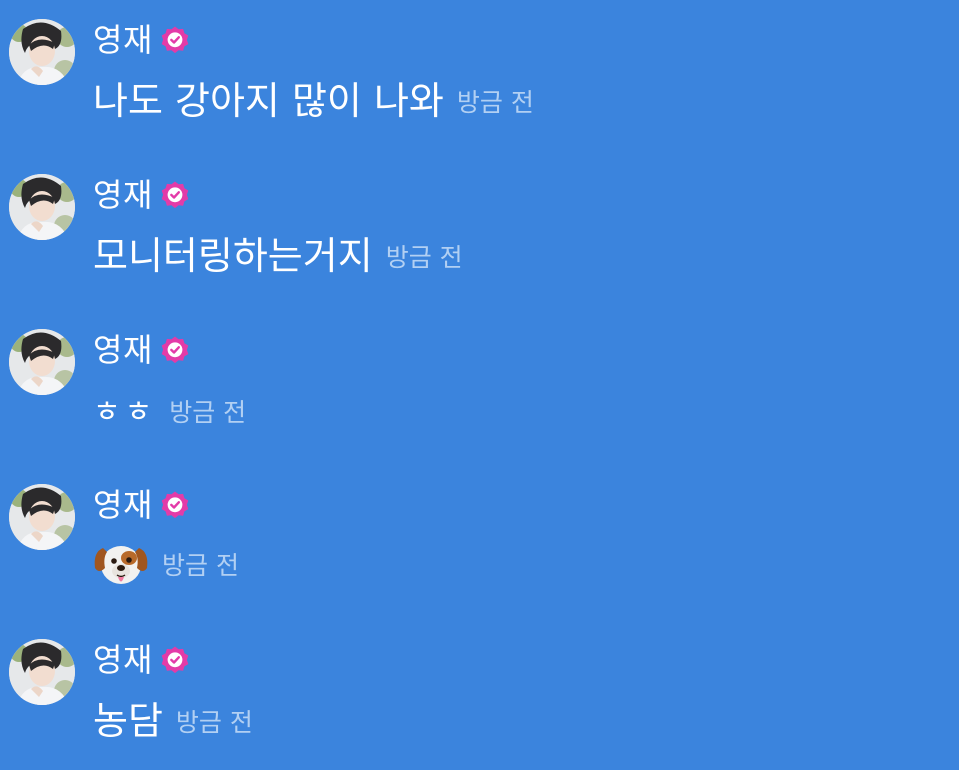 The width and height of the screenshot is (959, 770). I want to click on message-line: 모니터링하는거지 방금 전, so click(278, 256).